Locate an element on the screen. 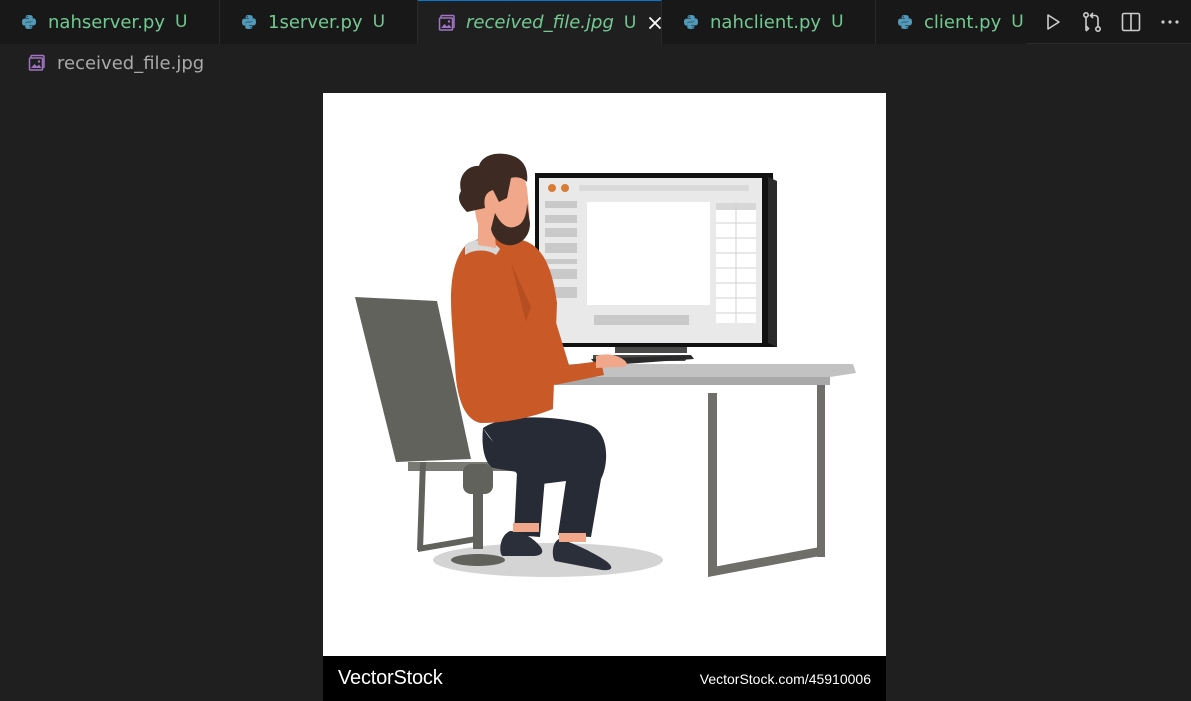  tab-client: client.py U is located at coordinates (951, 22).